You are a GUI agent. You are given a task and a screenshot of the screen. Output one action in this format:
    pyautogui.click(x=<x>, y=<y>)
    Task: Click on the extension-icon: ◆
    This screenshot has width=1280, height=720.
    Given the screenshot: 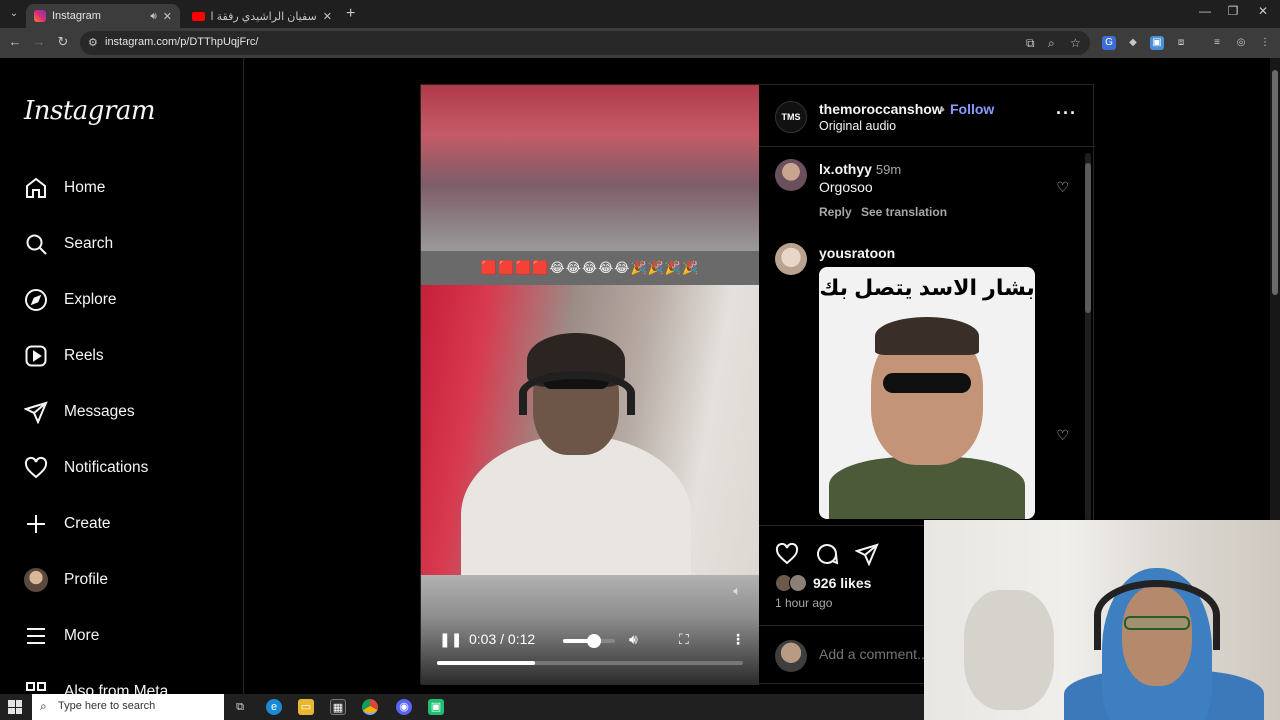 What is the action you would take?
    pyautogui.click(x=1133, y=43)
    